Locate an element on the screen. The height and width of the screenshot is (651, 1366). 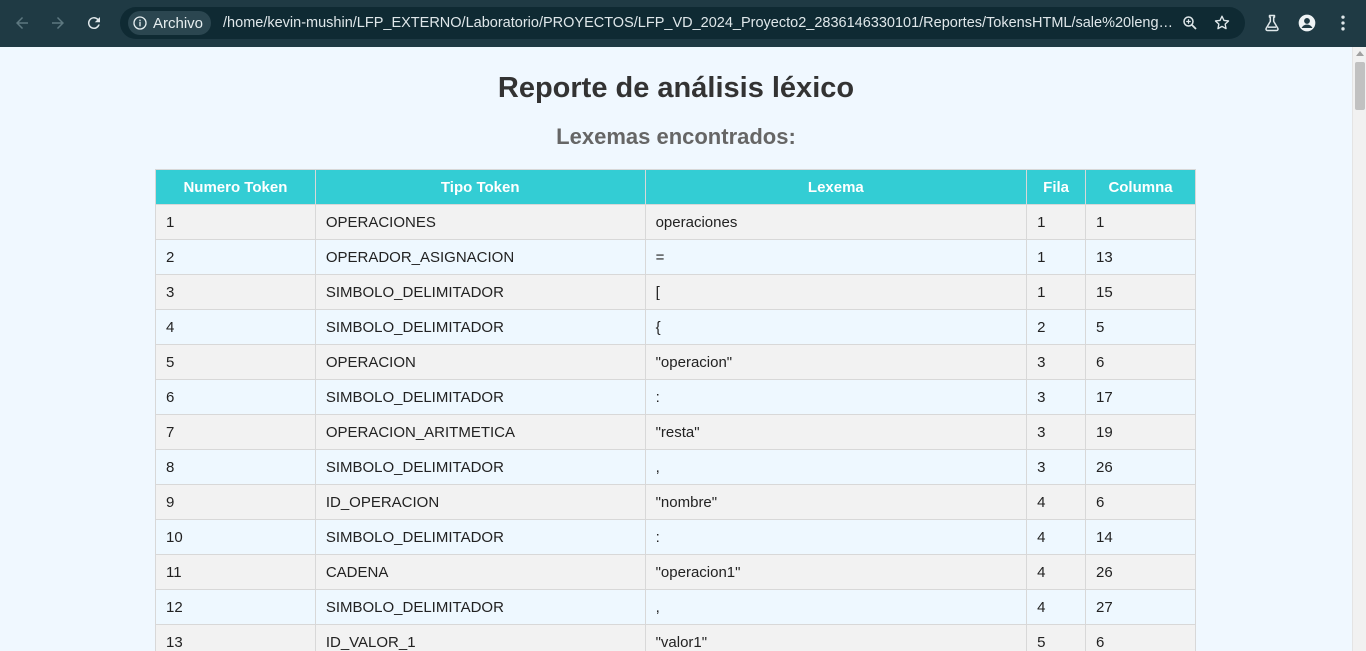
table-row: 11 CADENA "operacion1" 4 26 is located at coordinates (675, 572).